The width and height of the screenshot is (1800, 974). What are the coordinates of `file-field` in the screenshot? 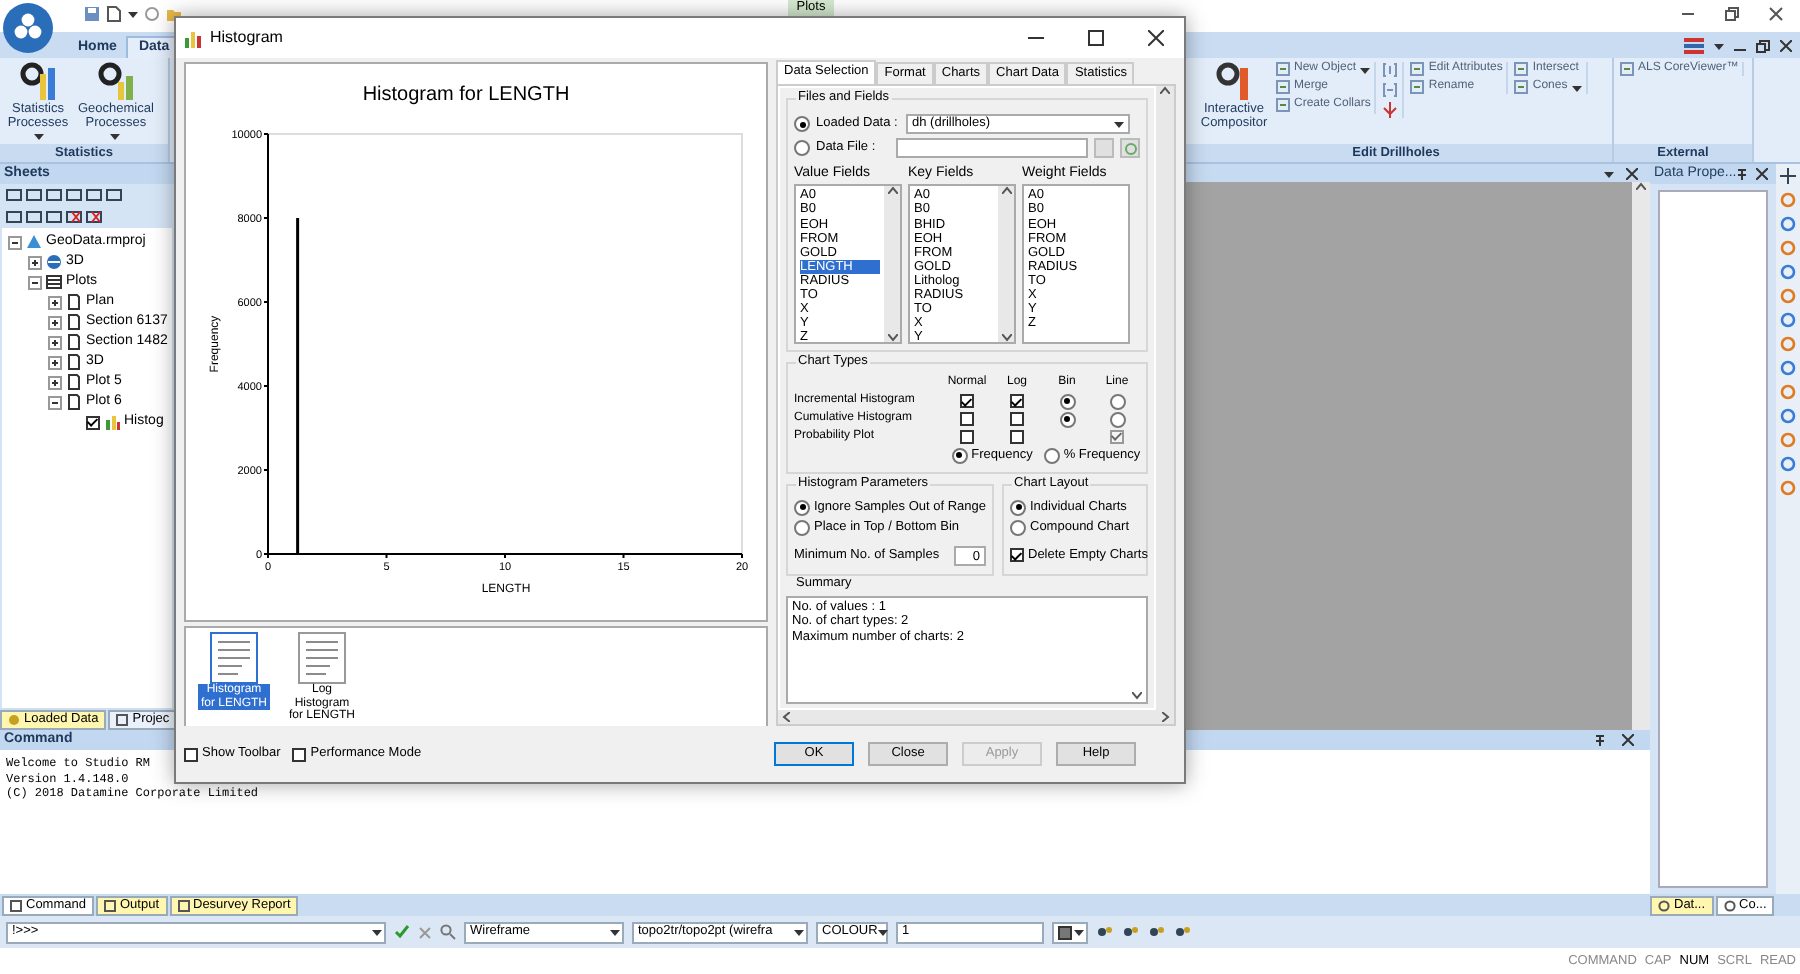 It's located at (992, 148).